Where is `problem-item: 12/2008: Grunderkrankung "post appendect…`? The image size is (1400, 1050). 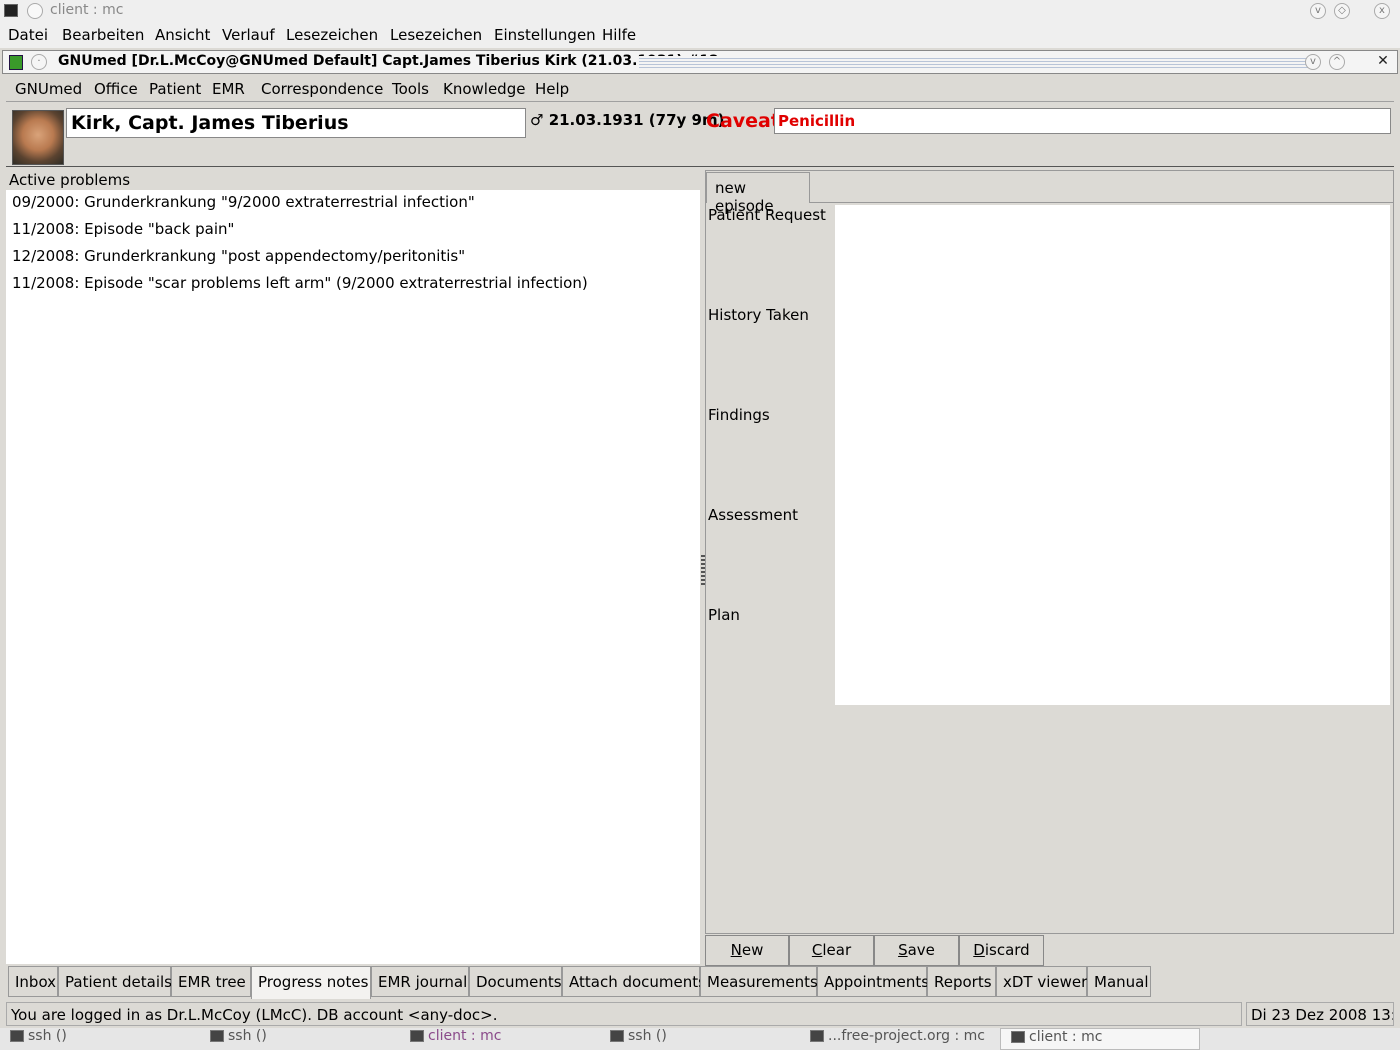
problem-item: 12/2008: Grunderkrankung "post appendect… is located at coordinates (238, 256).